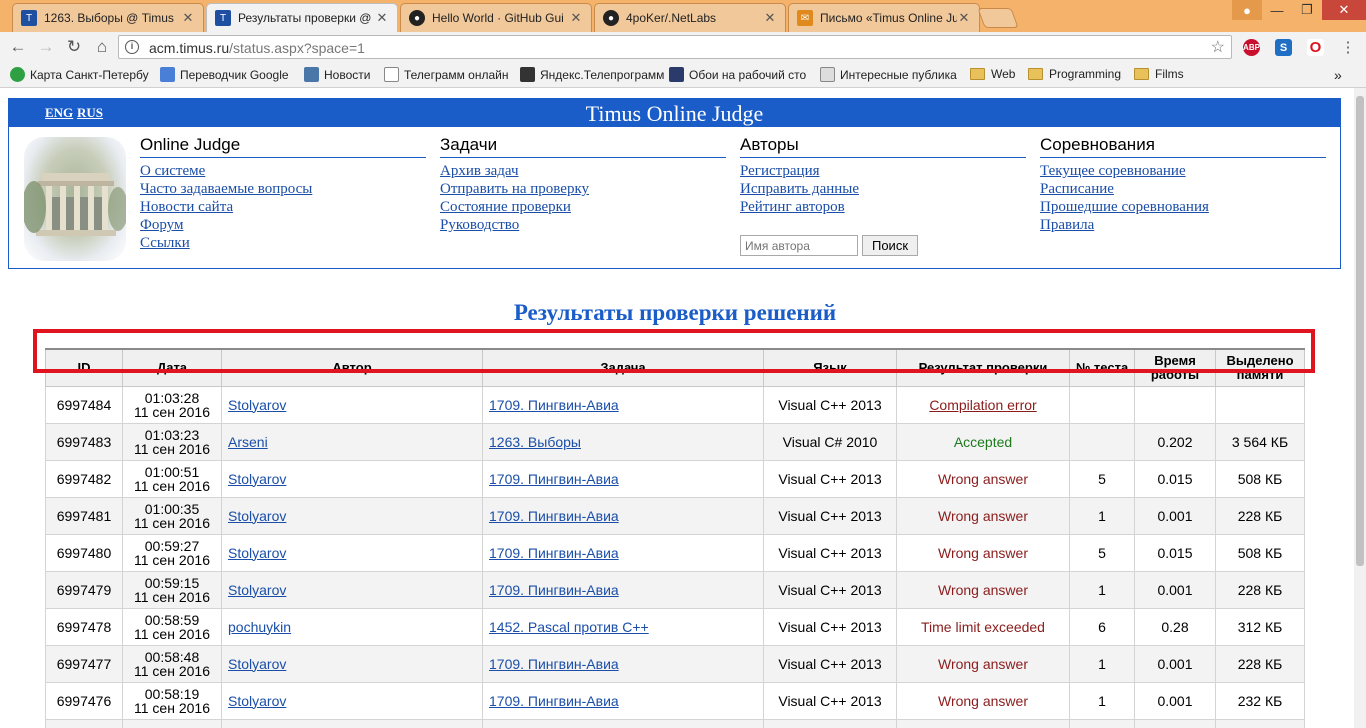 The height and width of the screenshot is (728, 1366). I want to click on user-icon: ●, so click(1247, 10).